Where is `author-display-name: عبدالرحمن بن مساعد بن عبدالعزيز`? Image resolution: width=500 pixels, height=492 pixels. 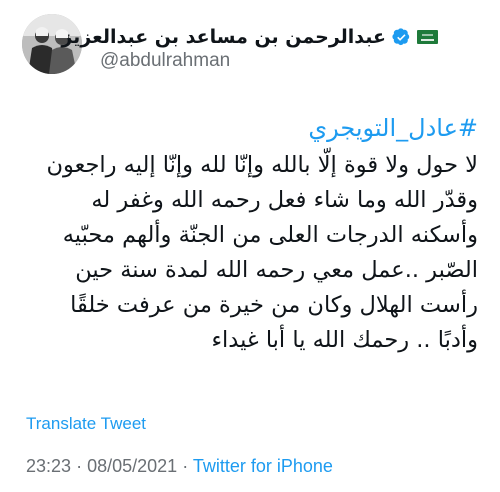
author-display-name: عبدالرحمن بن مساعد بن عبدالعزيز is located at coordinates (223, 37).